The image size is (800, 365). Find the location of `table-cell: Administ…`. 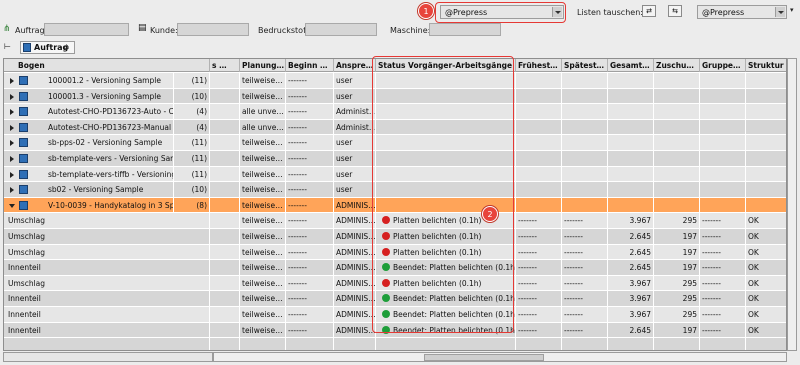

table-cell: Administ… is located at coordinates (355, 127).